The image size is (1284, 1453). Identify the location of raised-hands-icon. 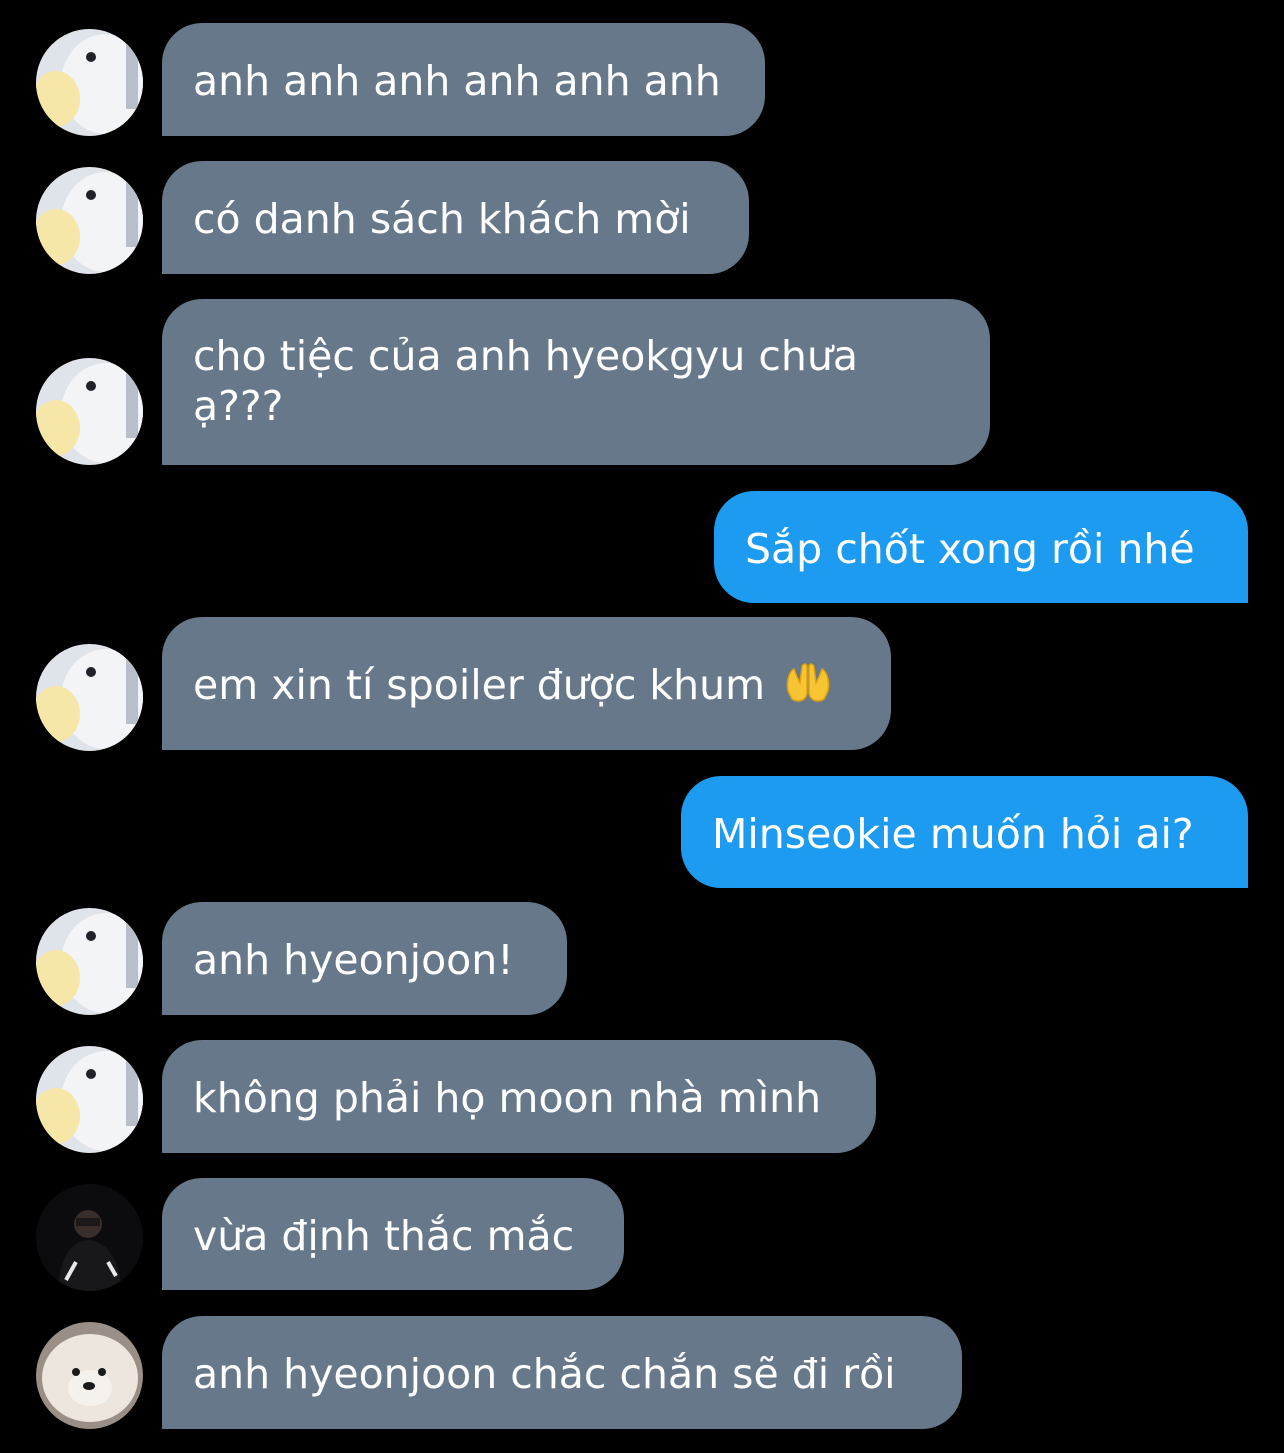
(808, 688).